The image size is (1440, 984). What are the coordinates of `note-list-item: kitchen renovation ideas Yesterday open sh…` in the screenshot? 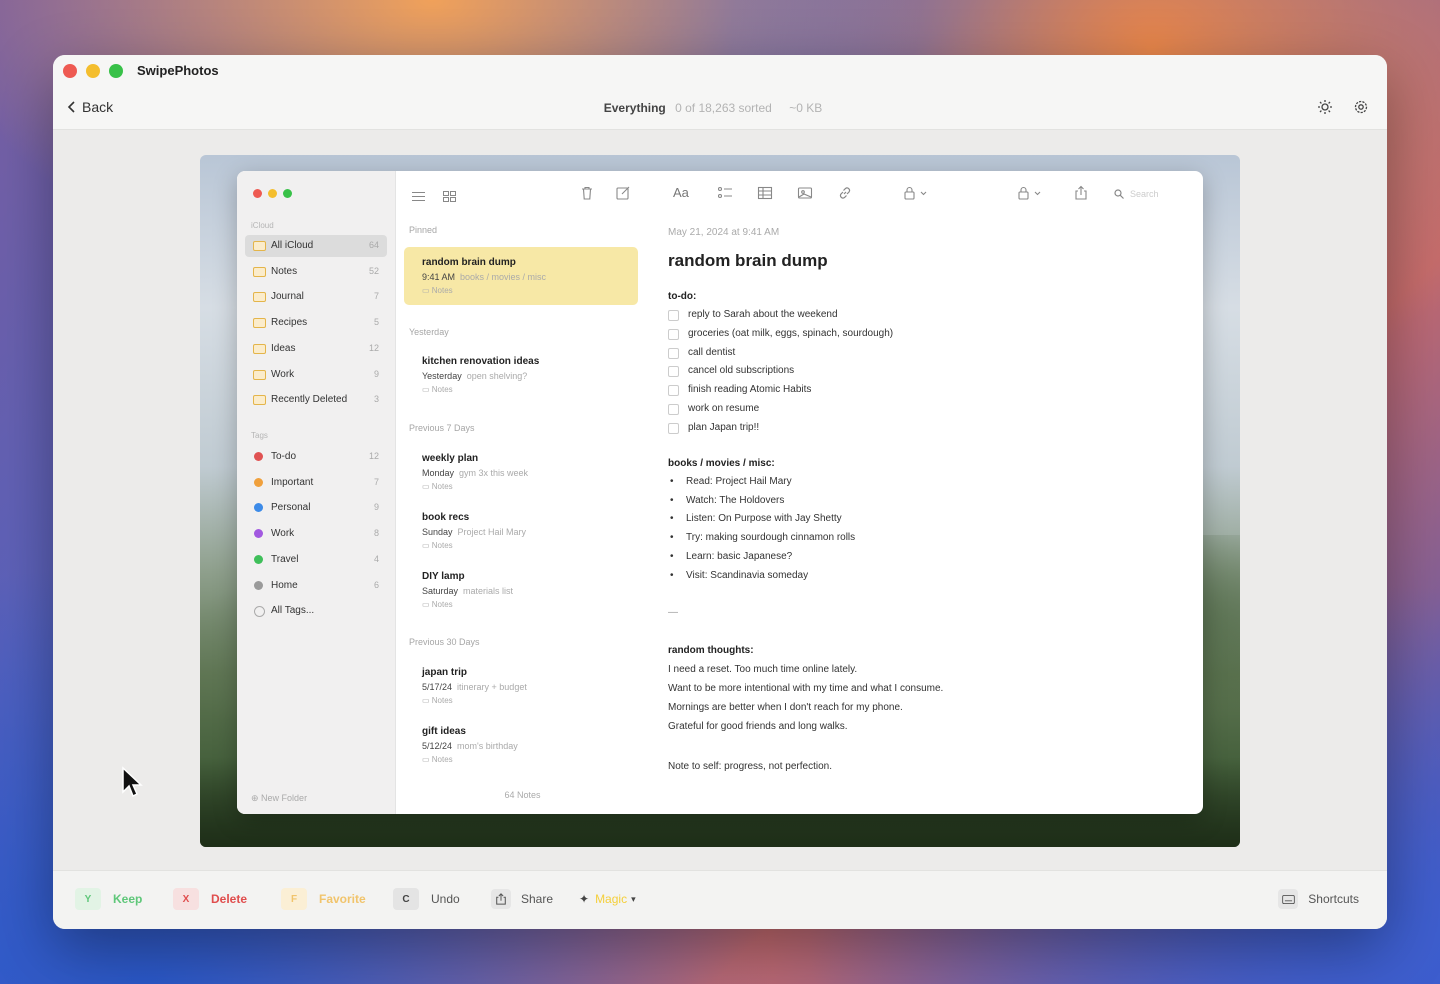 It's located at (521, 375).